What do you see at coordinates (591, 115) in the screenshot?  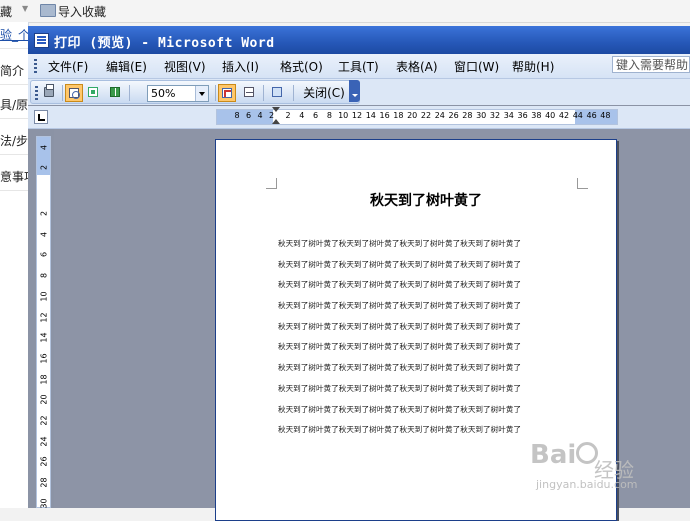 I see `ruler-tick-label: 46` at bounding box center [591, 115].